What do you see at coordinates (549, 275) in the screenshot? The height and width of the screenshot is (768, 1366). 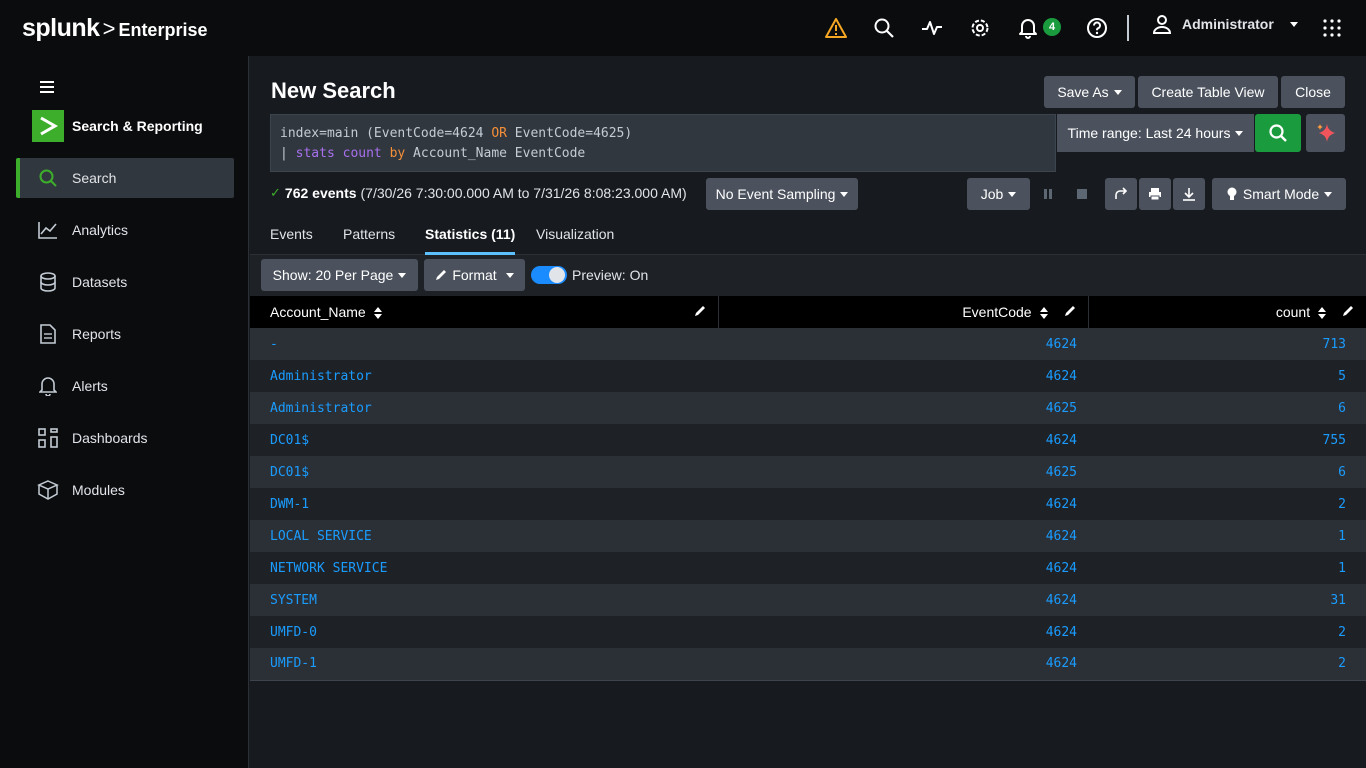 I see `preview-toggle` at bounding box center [549, 275].